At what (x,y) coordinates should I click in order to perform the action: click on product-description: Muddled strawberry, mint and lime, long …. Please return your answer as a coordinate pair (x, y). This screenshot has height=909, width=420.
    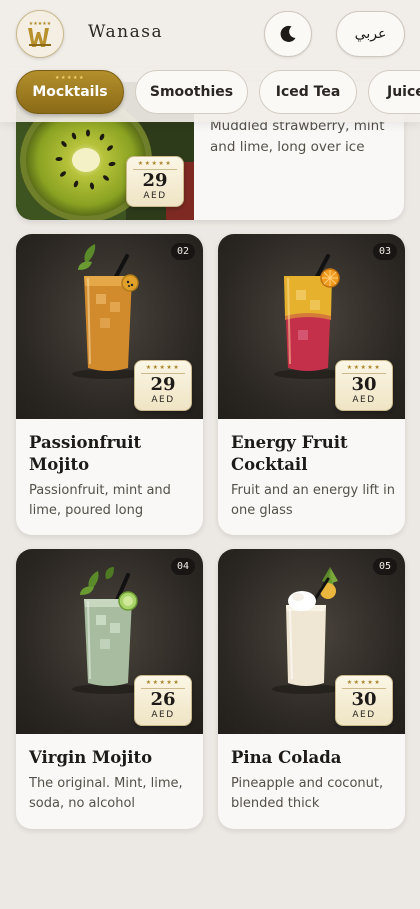
    Looking at the image, I should click on (297, 136).